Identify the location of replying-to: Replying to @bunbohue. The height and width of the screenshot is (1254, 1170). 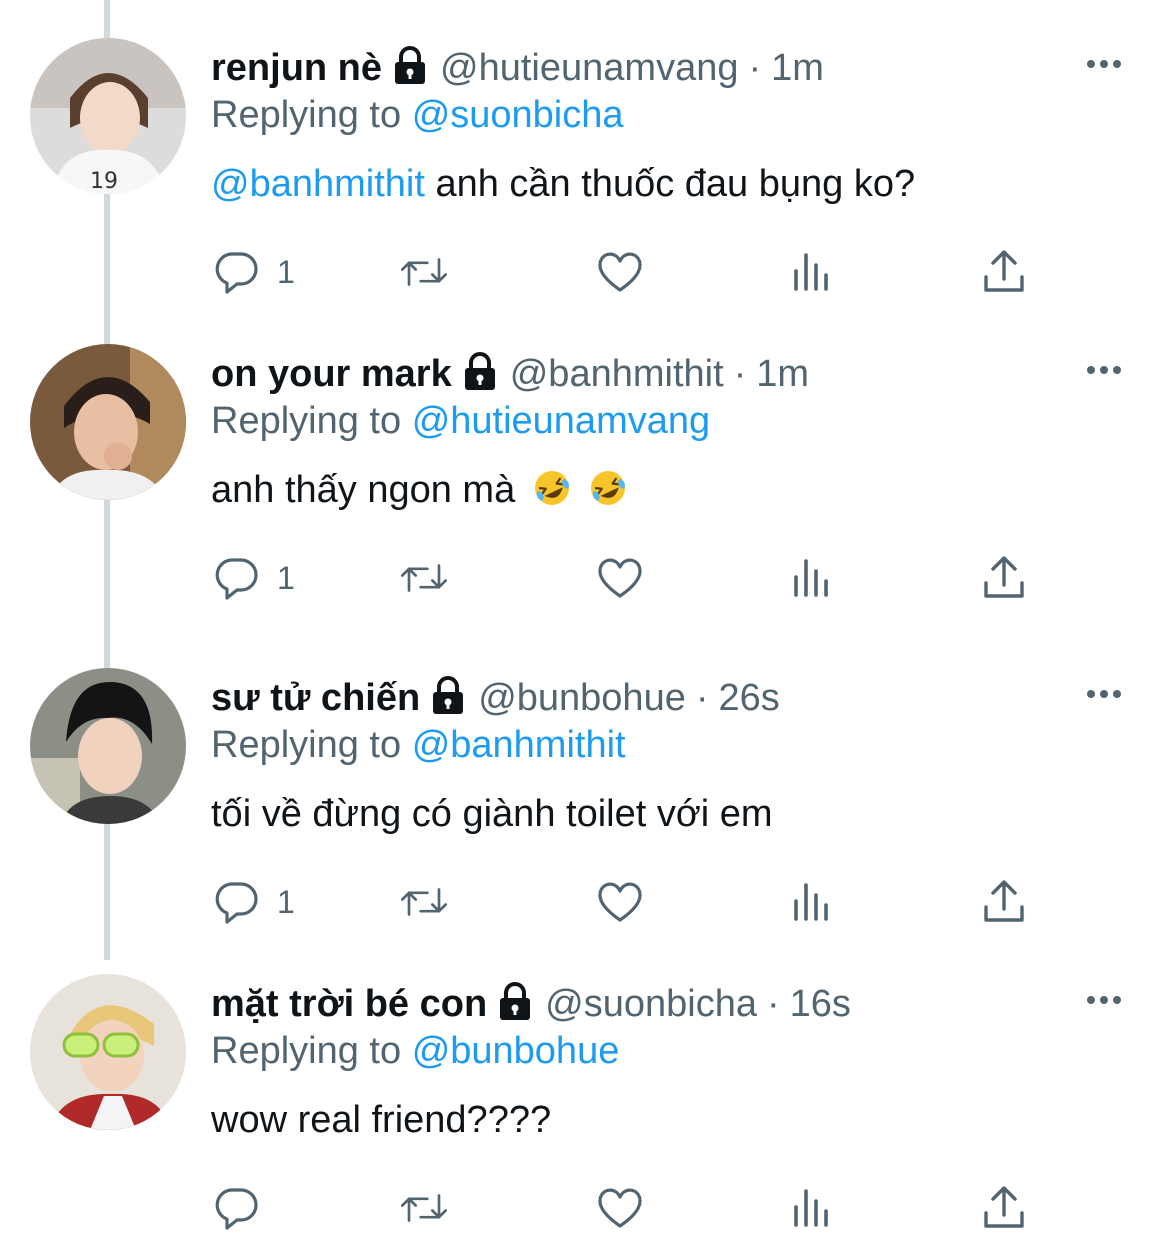
(415, 1051).